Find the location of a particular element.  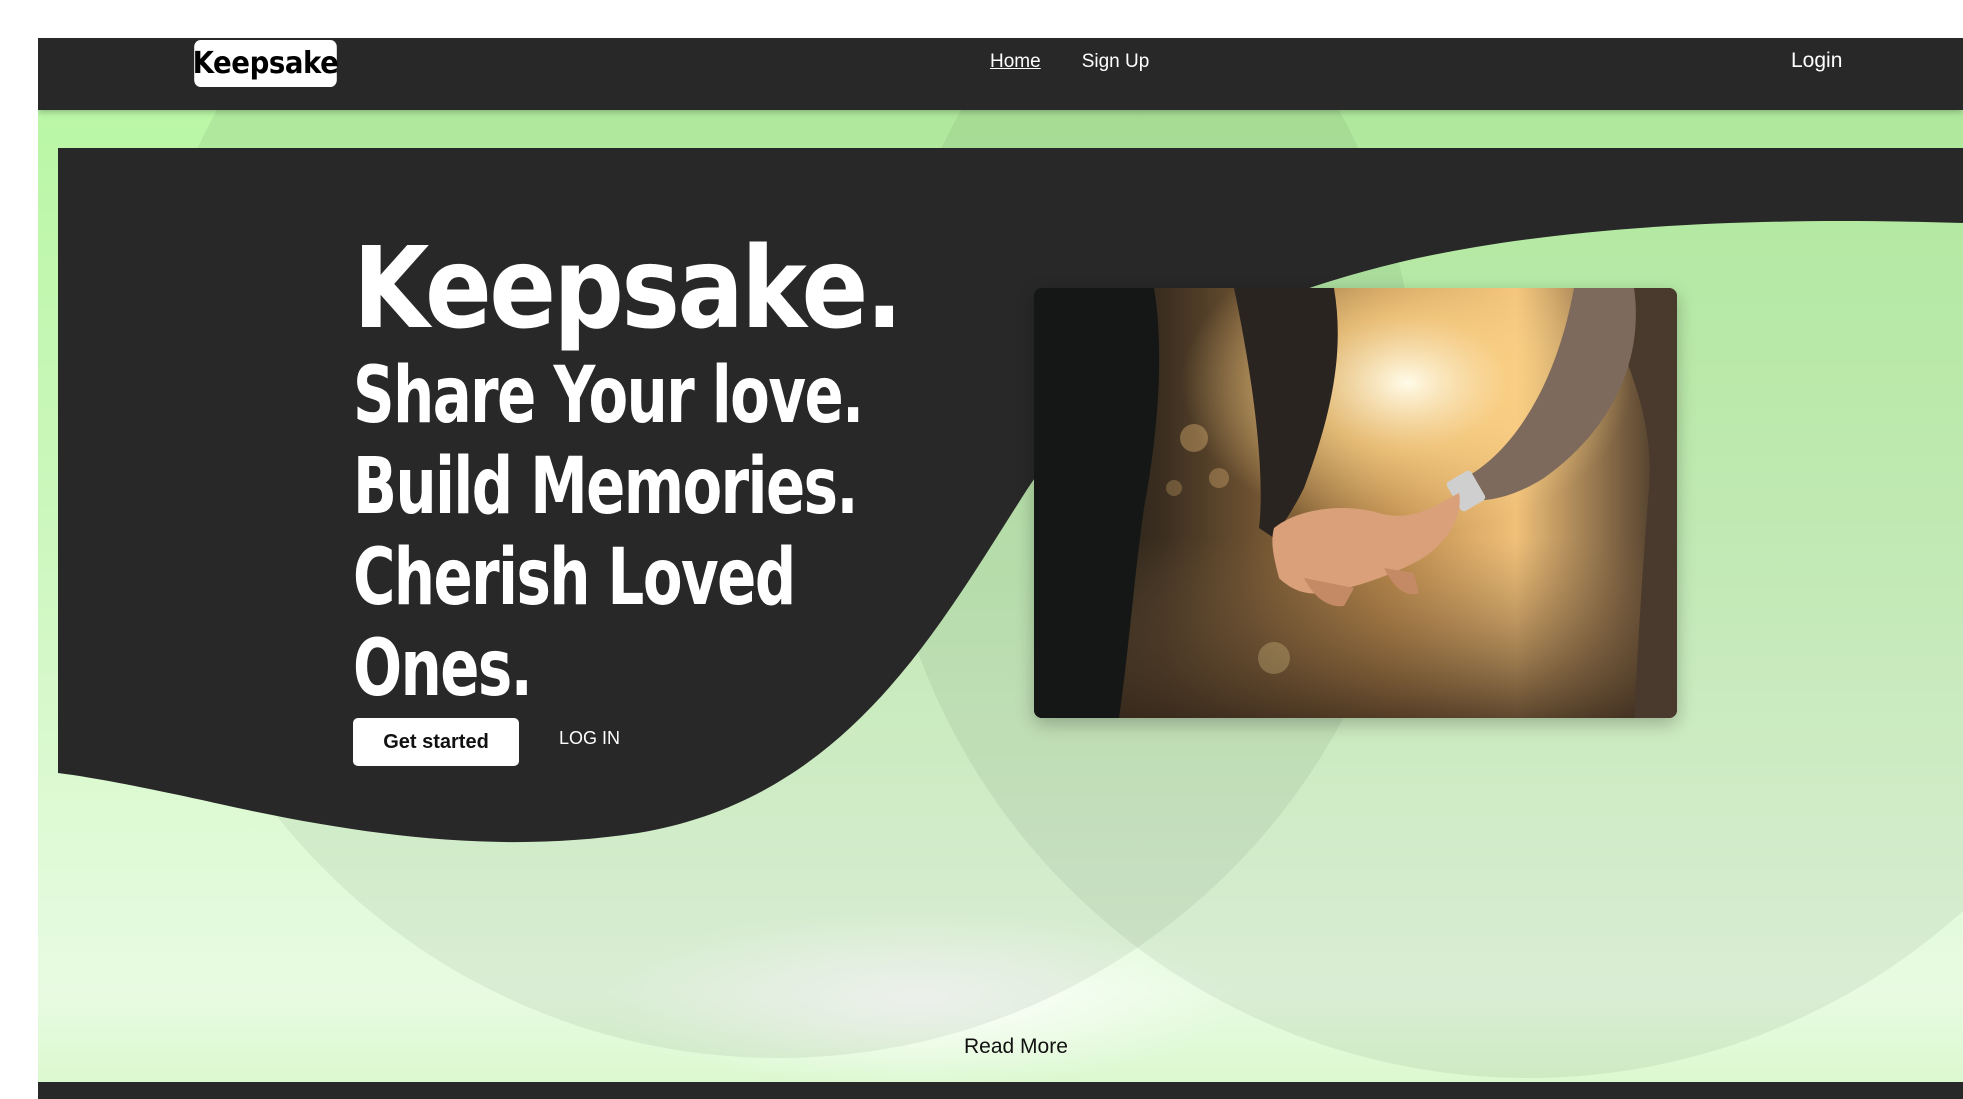

top-navbar: Keepsake Home Sign Up Login is located at coordinates (1000, 74).